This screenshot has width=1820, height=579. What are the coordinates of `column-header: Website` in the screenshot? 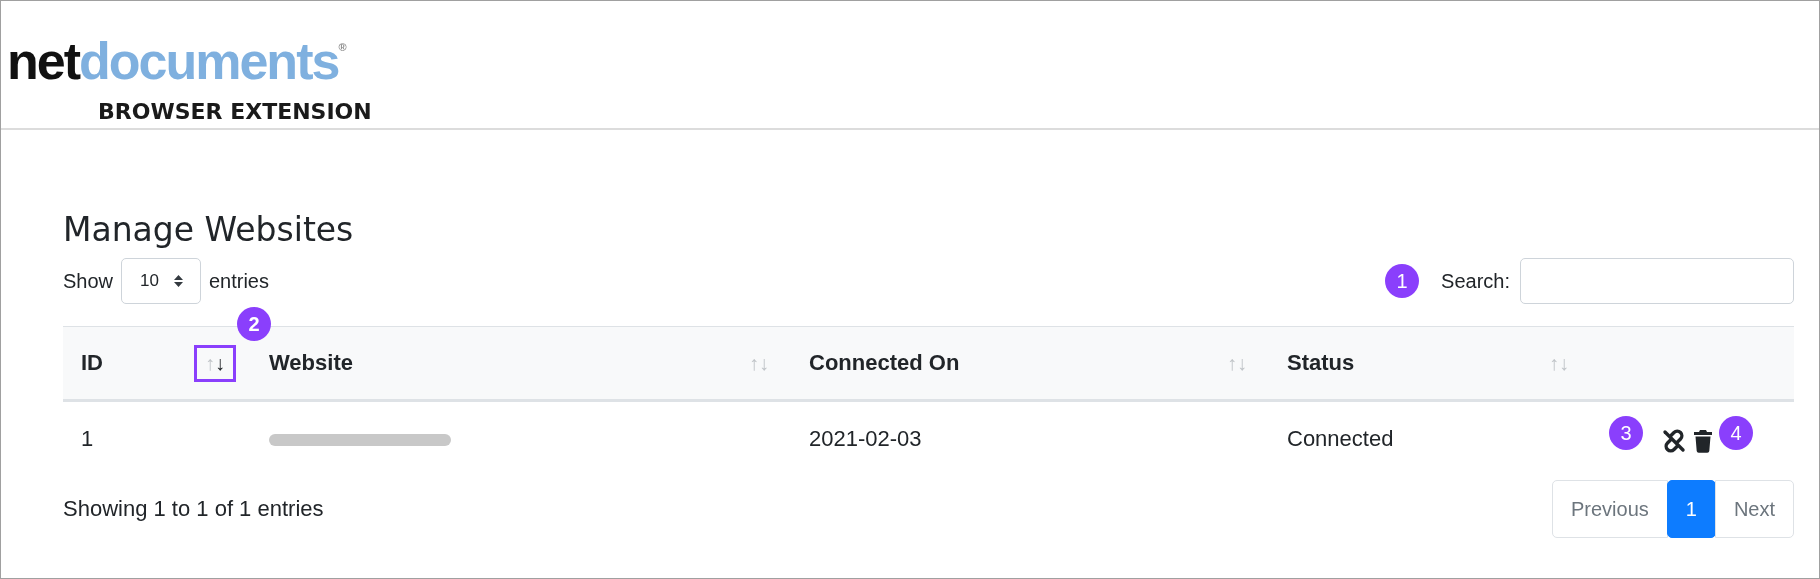 It's located at (311, 363).